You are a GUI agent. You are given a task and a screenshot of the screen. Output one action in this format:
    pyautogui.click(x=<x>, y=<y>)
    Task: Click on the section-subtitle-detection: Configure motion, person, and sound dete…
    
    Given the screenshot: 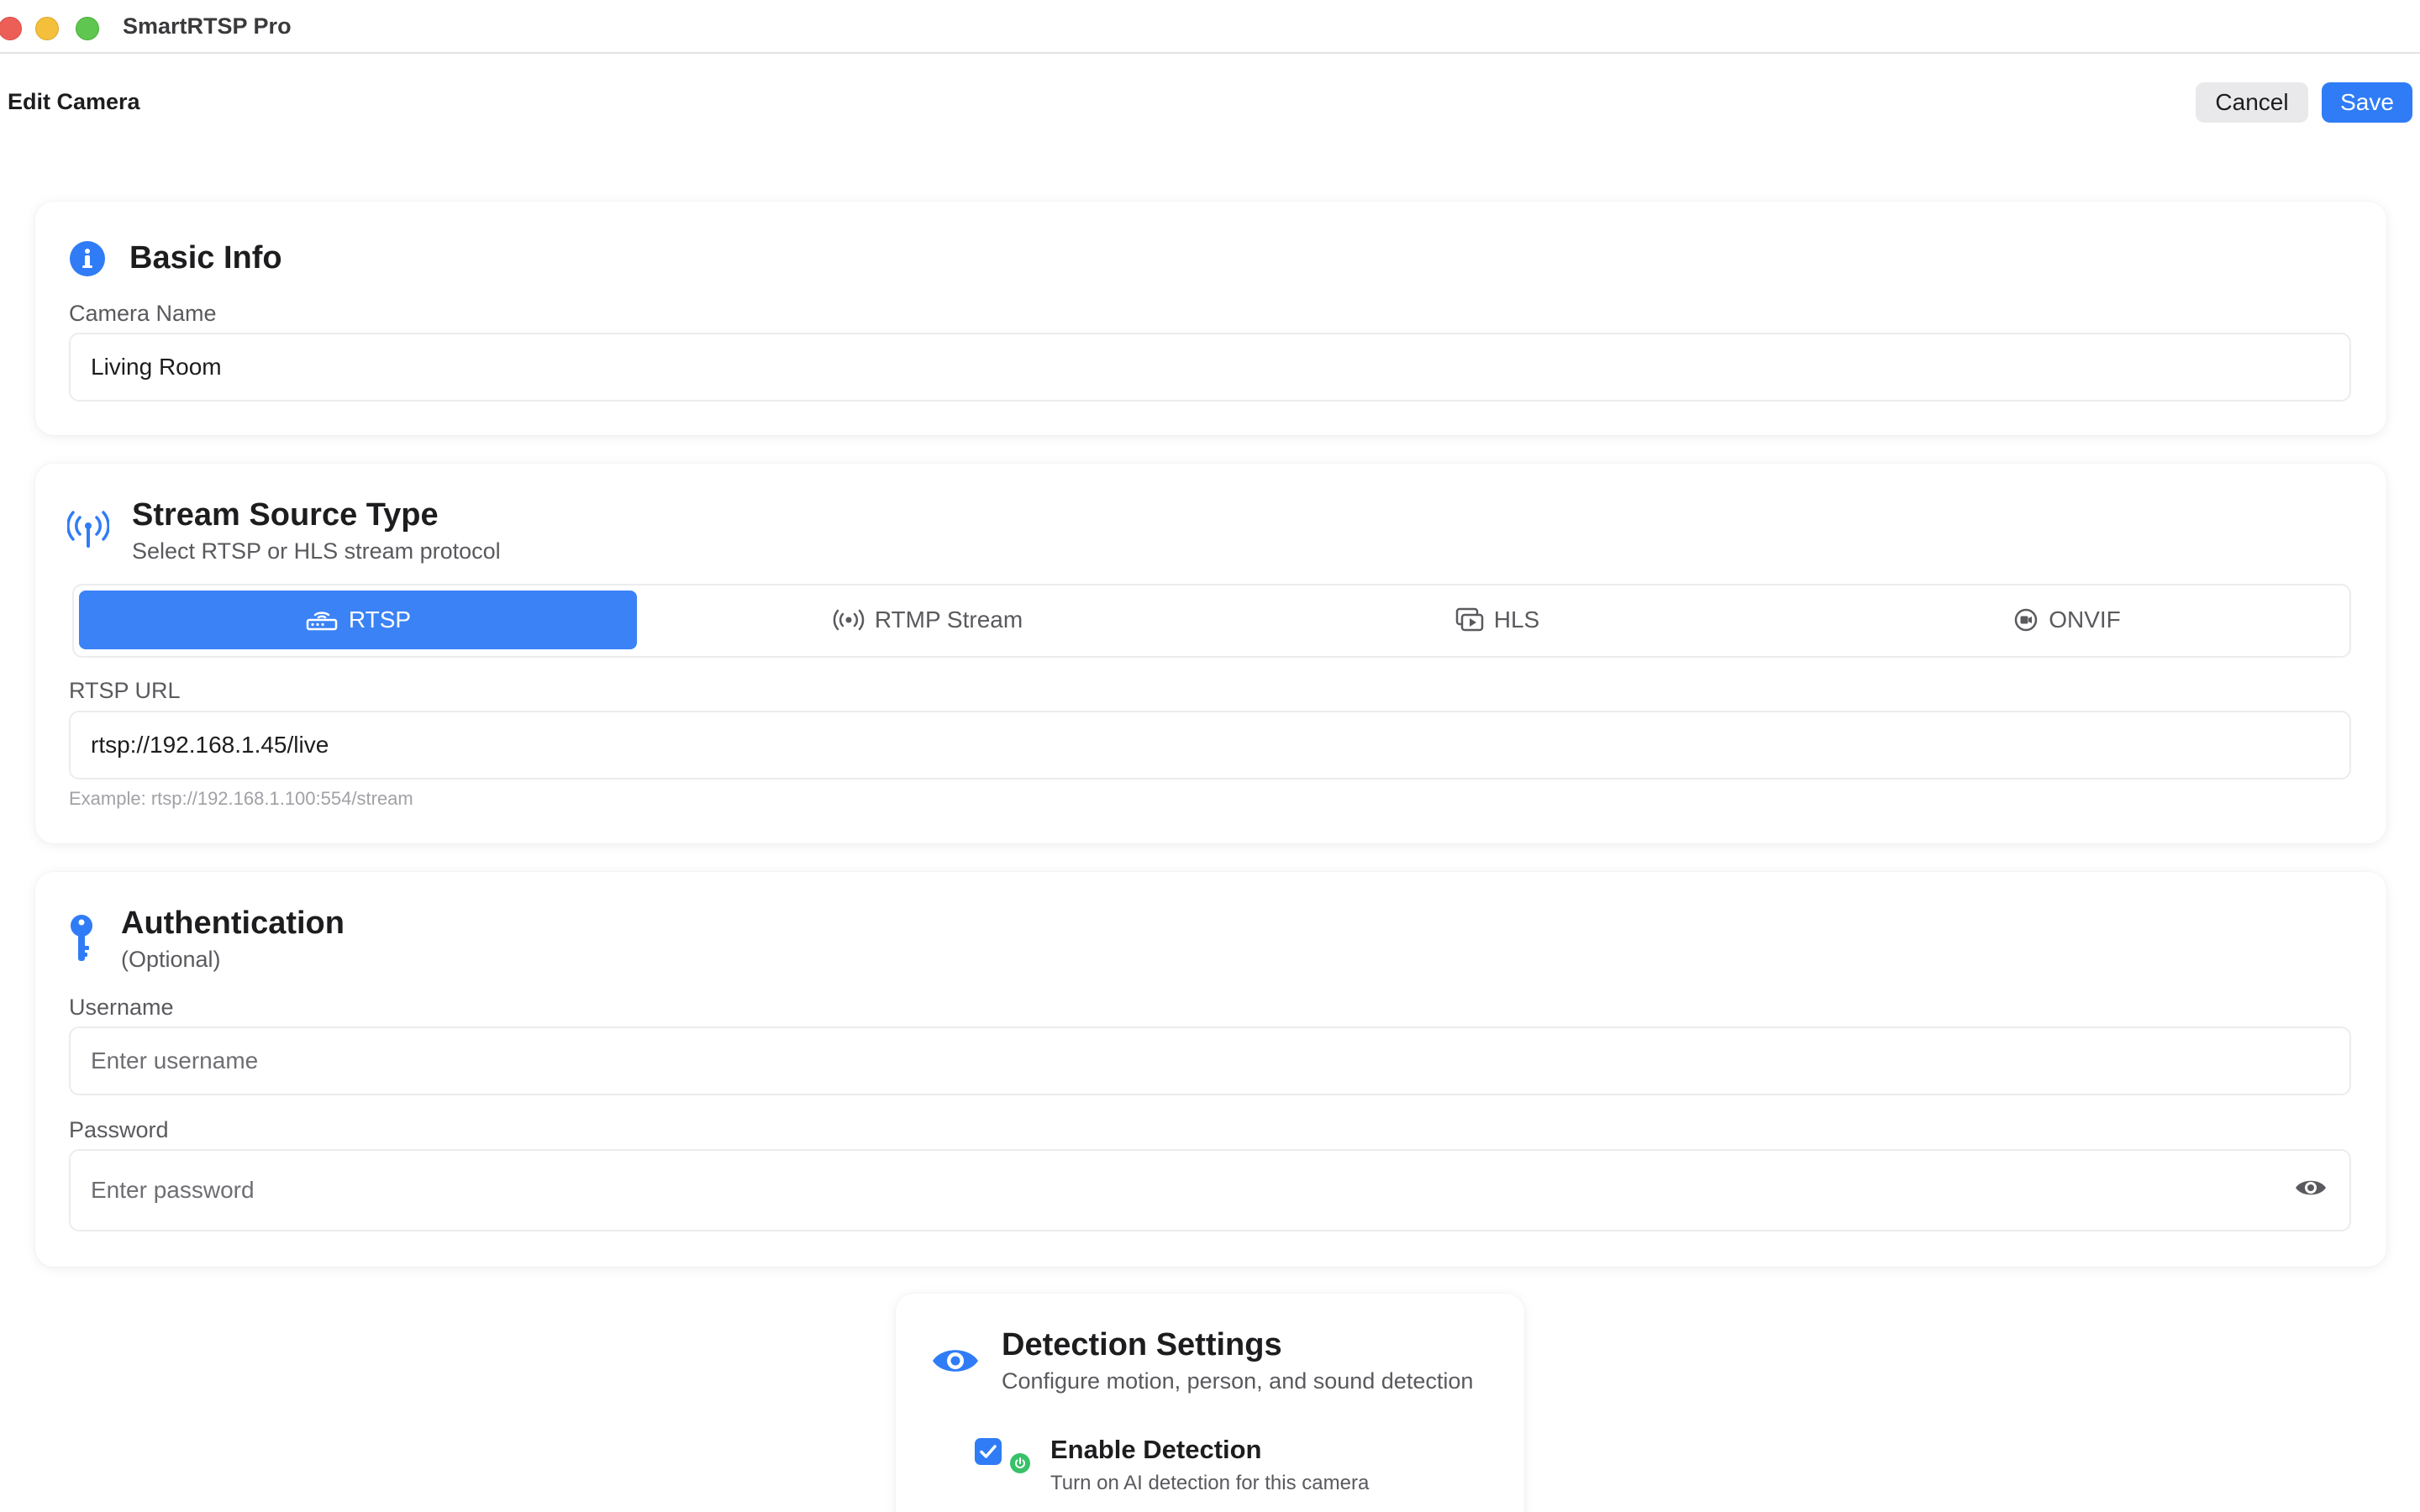 What is the action you would take?
    pyautogui.click(x=1238, y=1381)
    